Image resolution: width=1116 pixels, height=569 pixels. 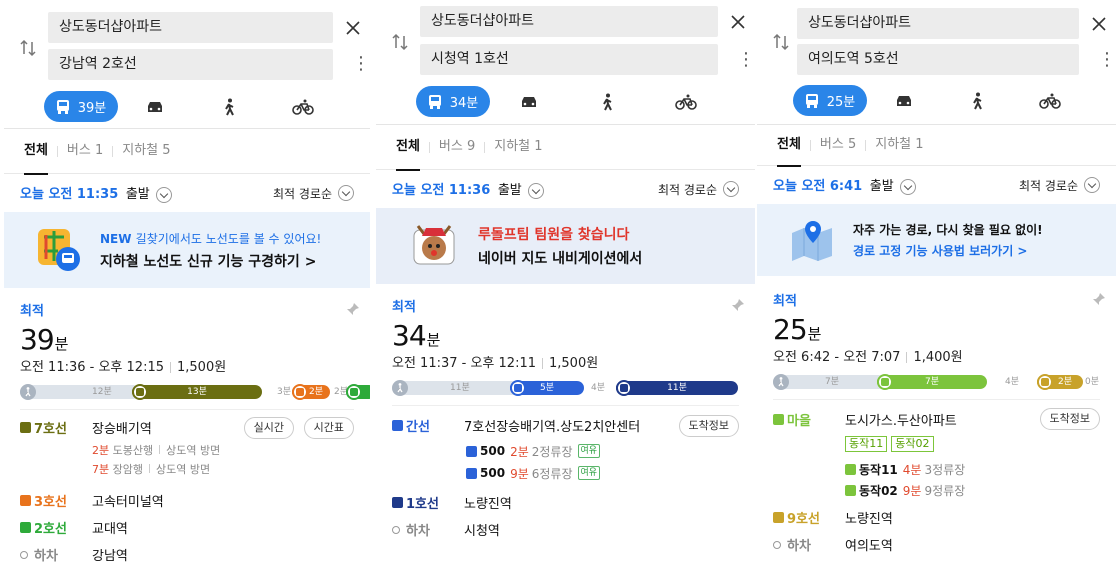 I want to click on step-transfer: 3호선 고속터미널역, so click(x=187, y=500).